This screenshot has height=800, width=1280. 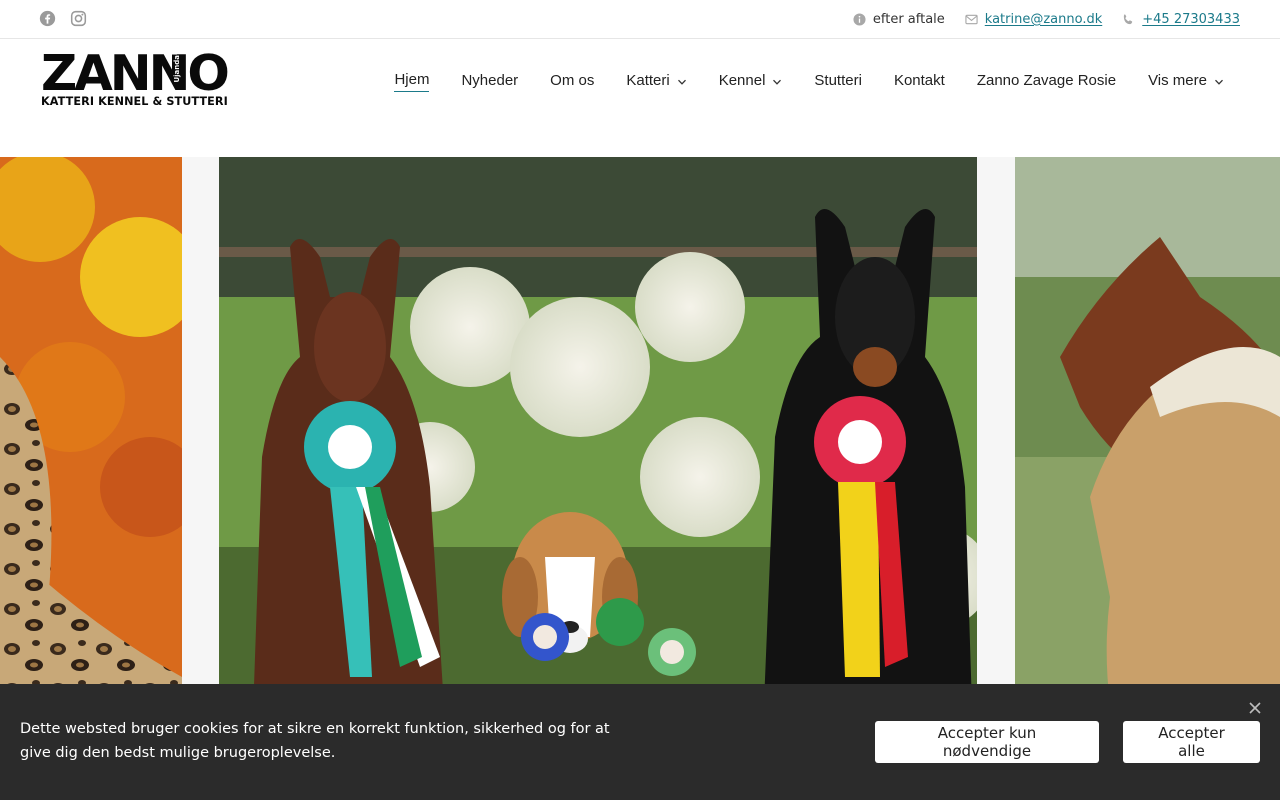 I want to click on mail-icon, so click(x=971, y=19).